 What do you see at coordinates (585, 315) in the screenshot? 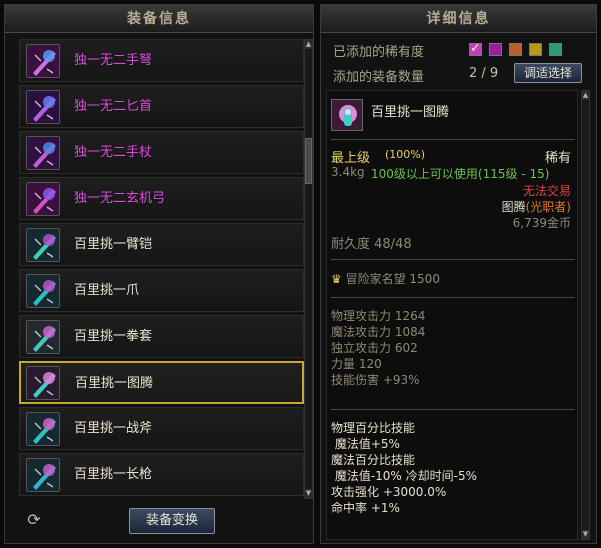
I see `detail-scrollbar: ▲ ▼` at bounding box center [585, 315].